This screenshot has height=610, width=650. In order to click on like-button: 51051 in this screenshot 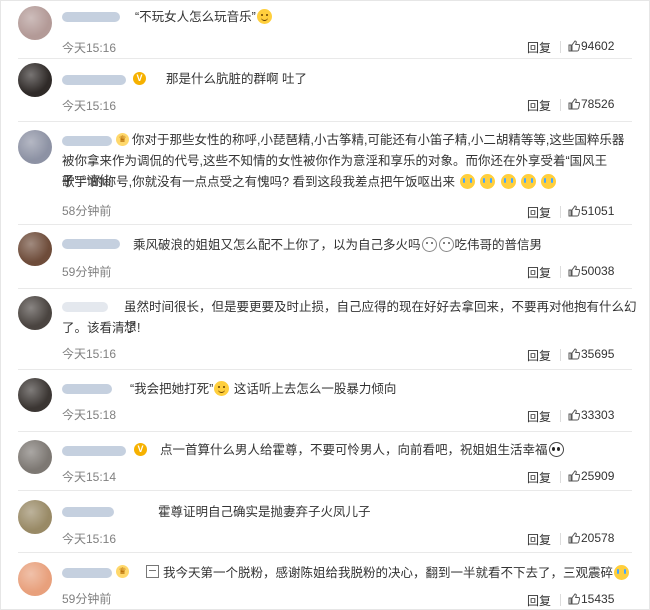, I will do `click(591, 211)`.